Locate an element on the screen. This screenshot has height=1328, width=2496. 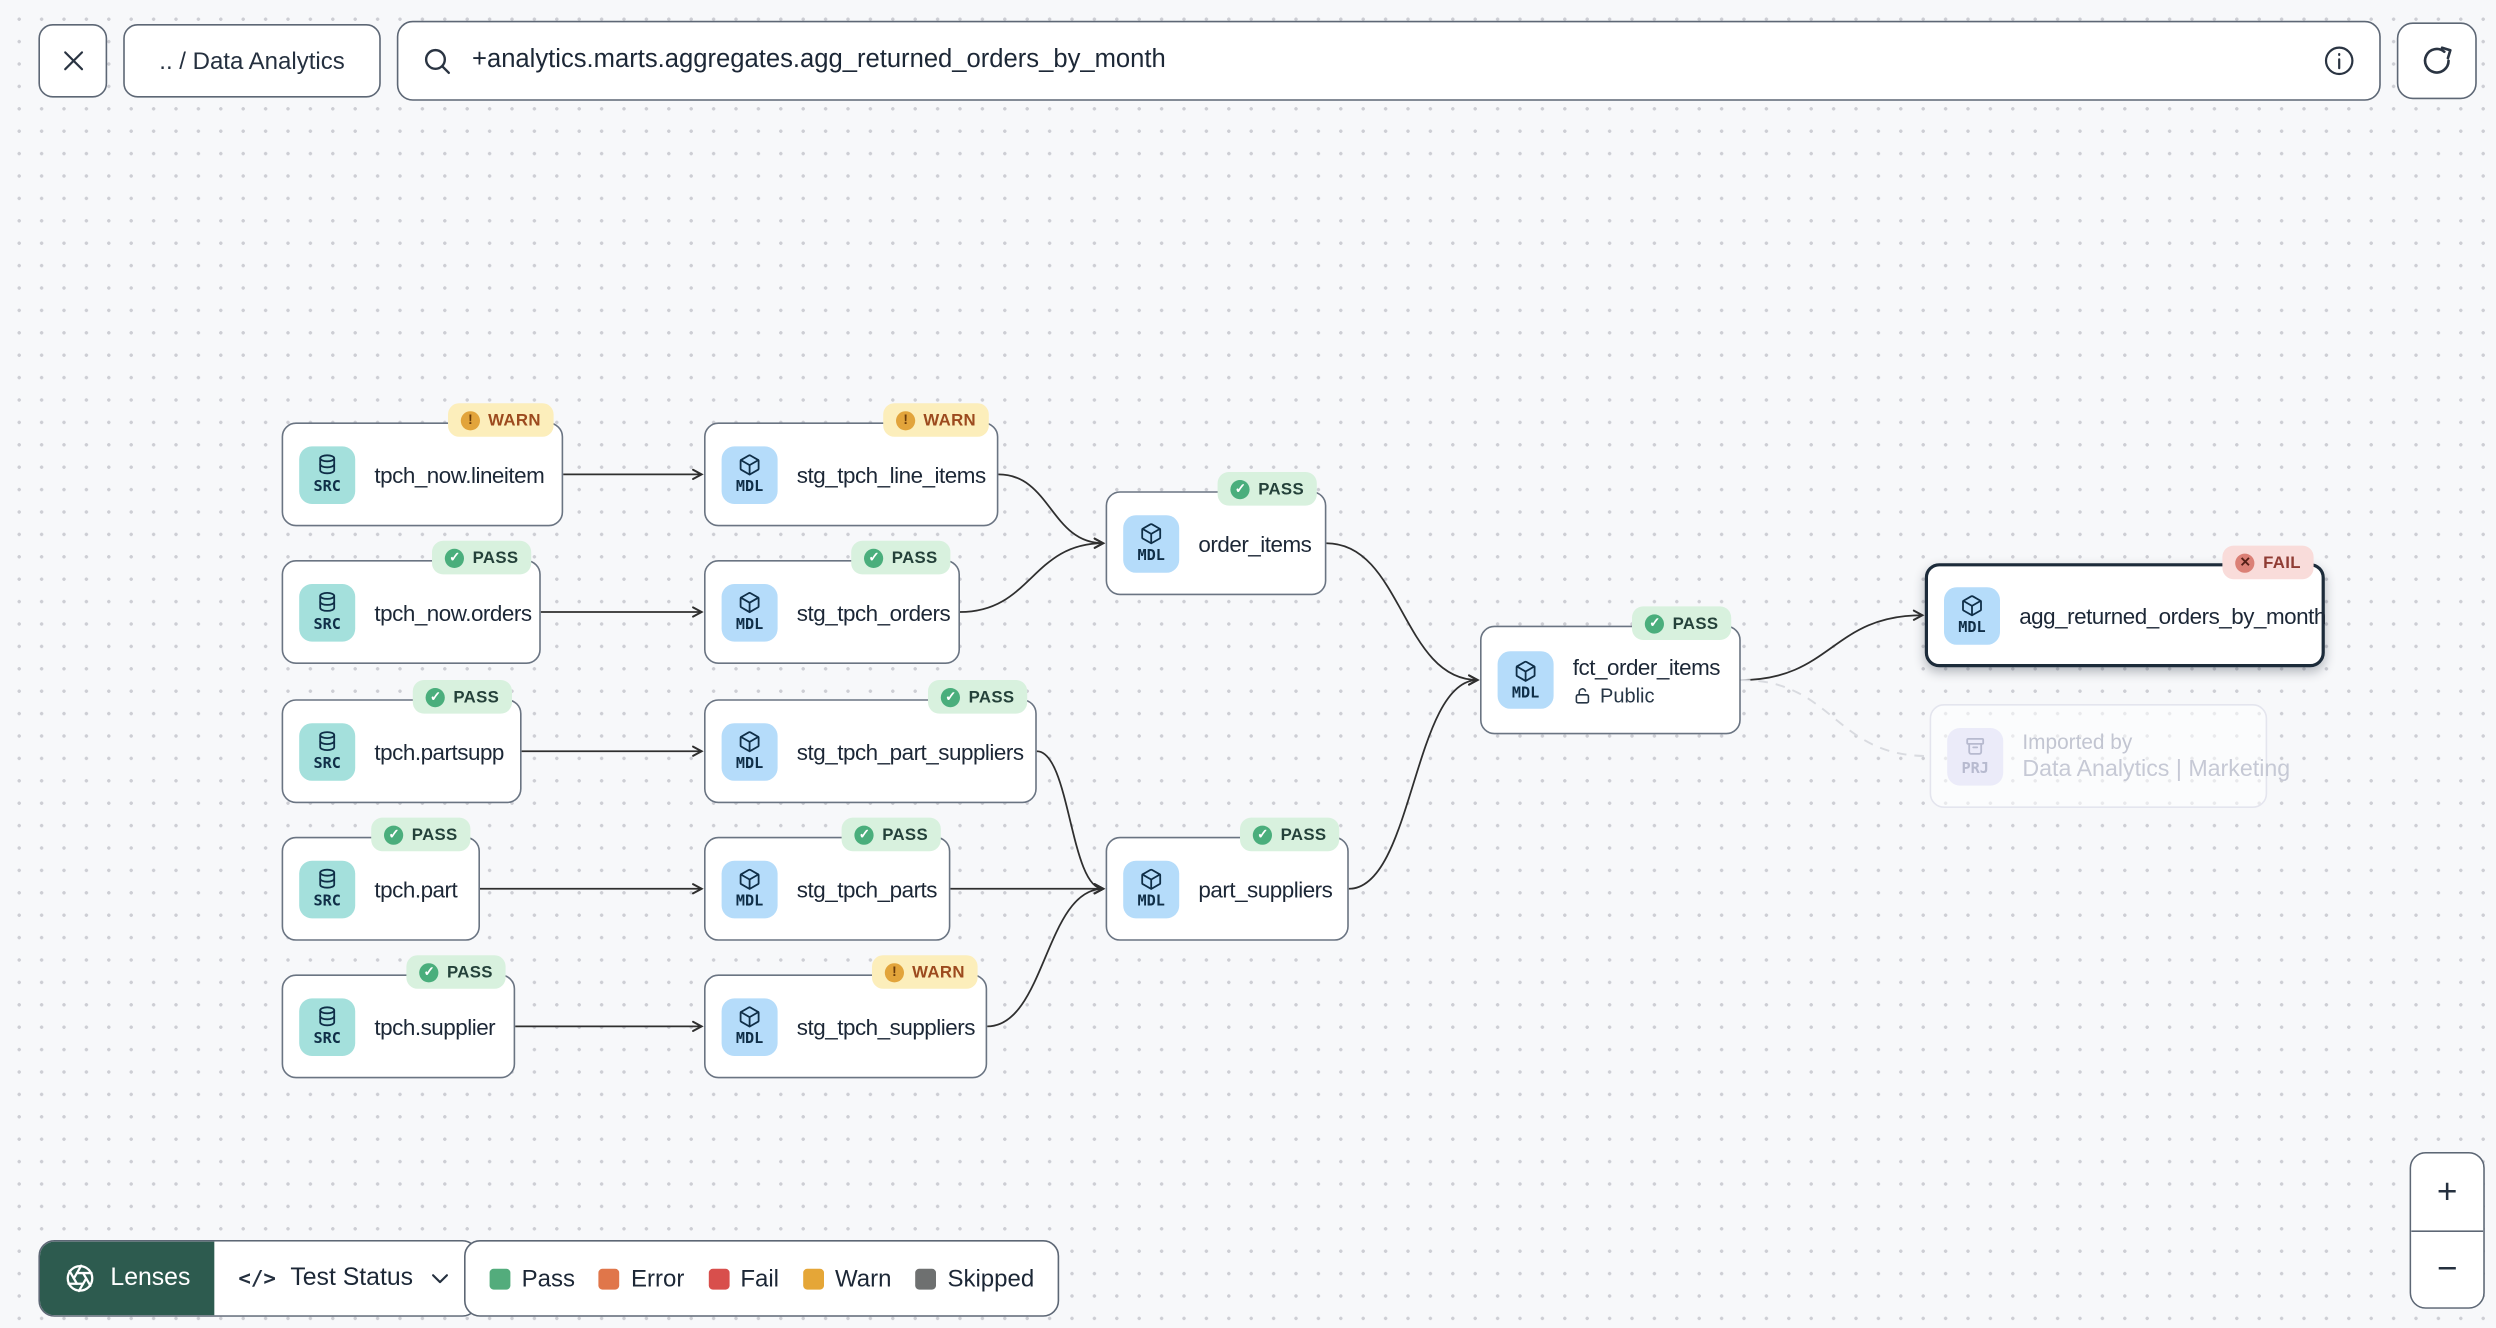
graph-node-stg_tpch_parts: ✓ PASS MDL stg_tpch_parts is located at coordinates (827, 879).